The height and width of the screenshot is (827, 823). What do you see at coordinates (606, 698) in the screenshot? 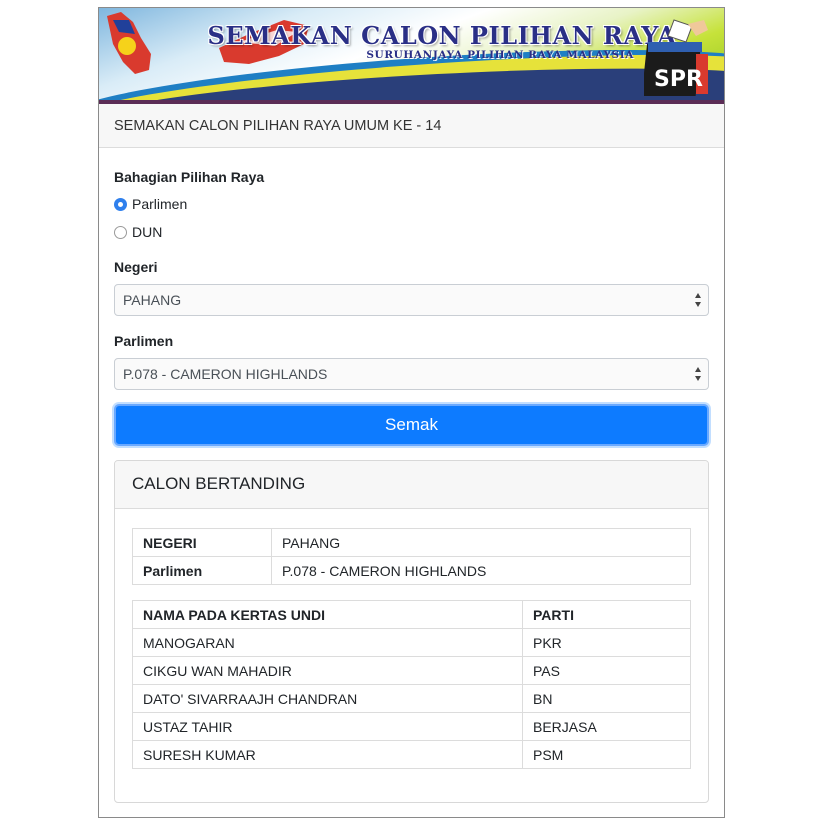
I see `candidate-party: BN` at bounding box center [606, 698].